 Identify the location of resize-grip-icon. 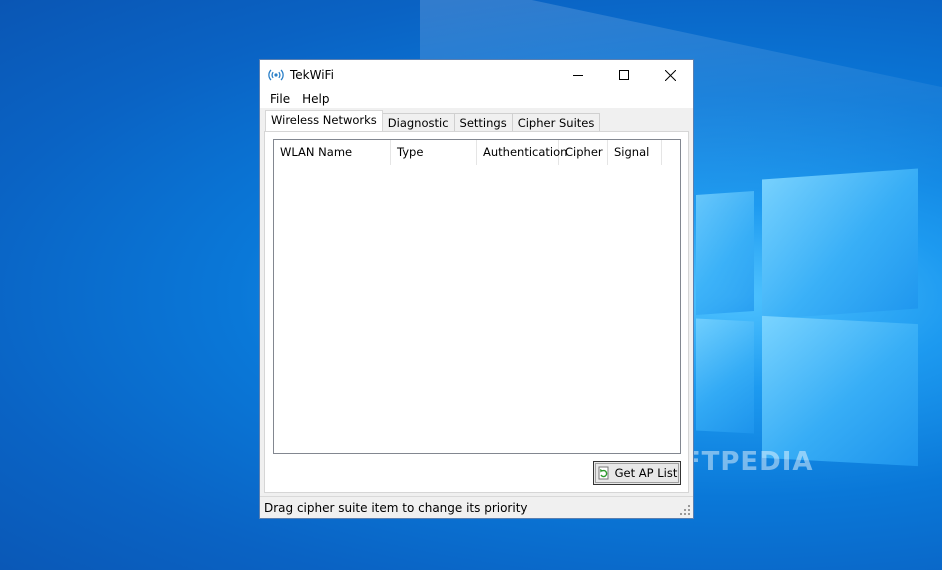
(685, 510).